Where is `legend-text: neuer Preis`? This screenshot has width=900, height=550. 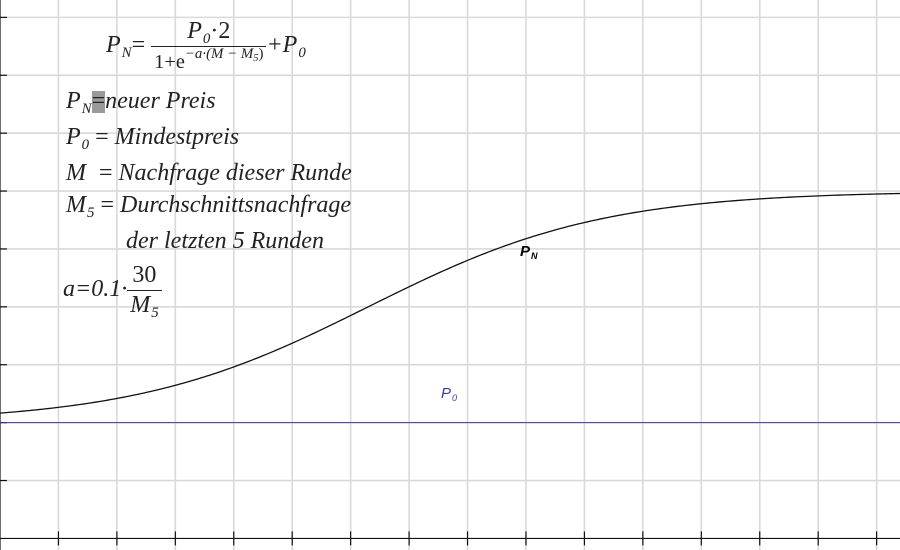 legend-text: neuer Preis is located at coordinates (160, 101).